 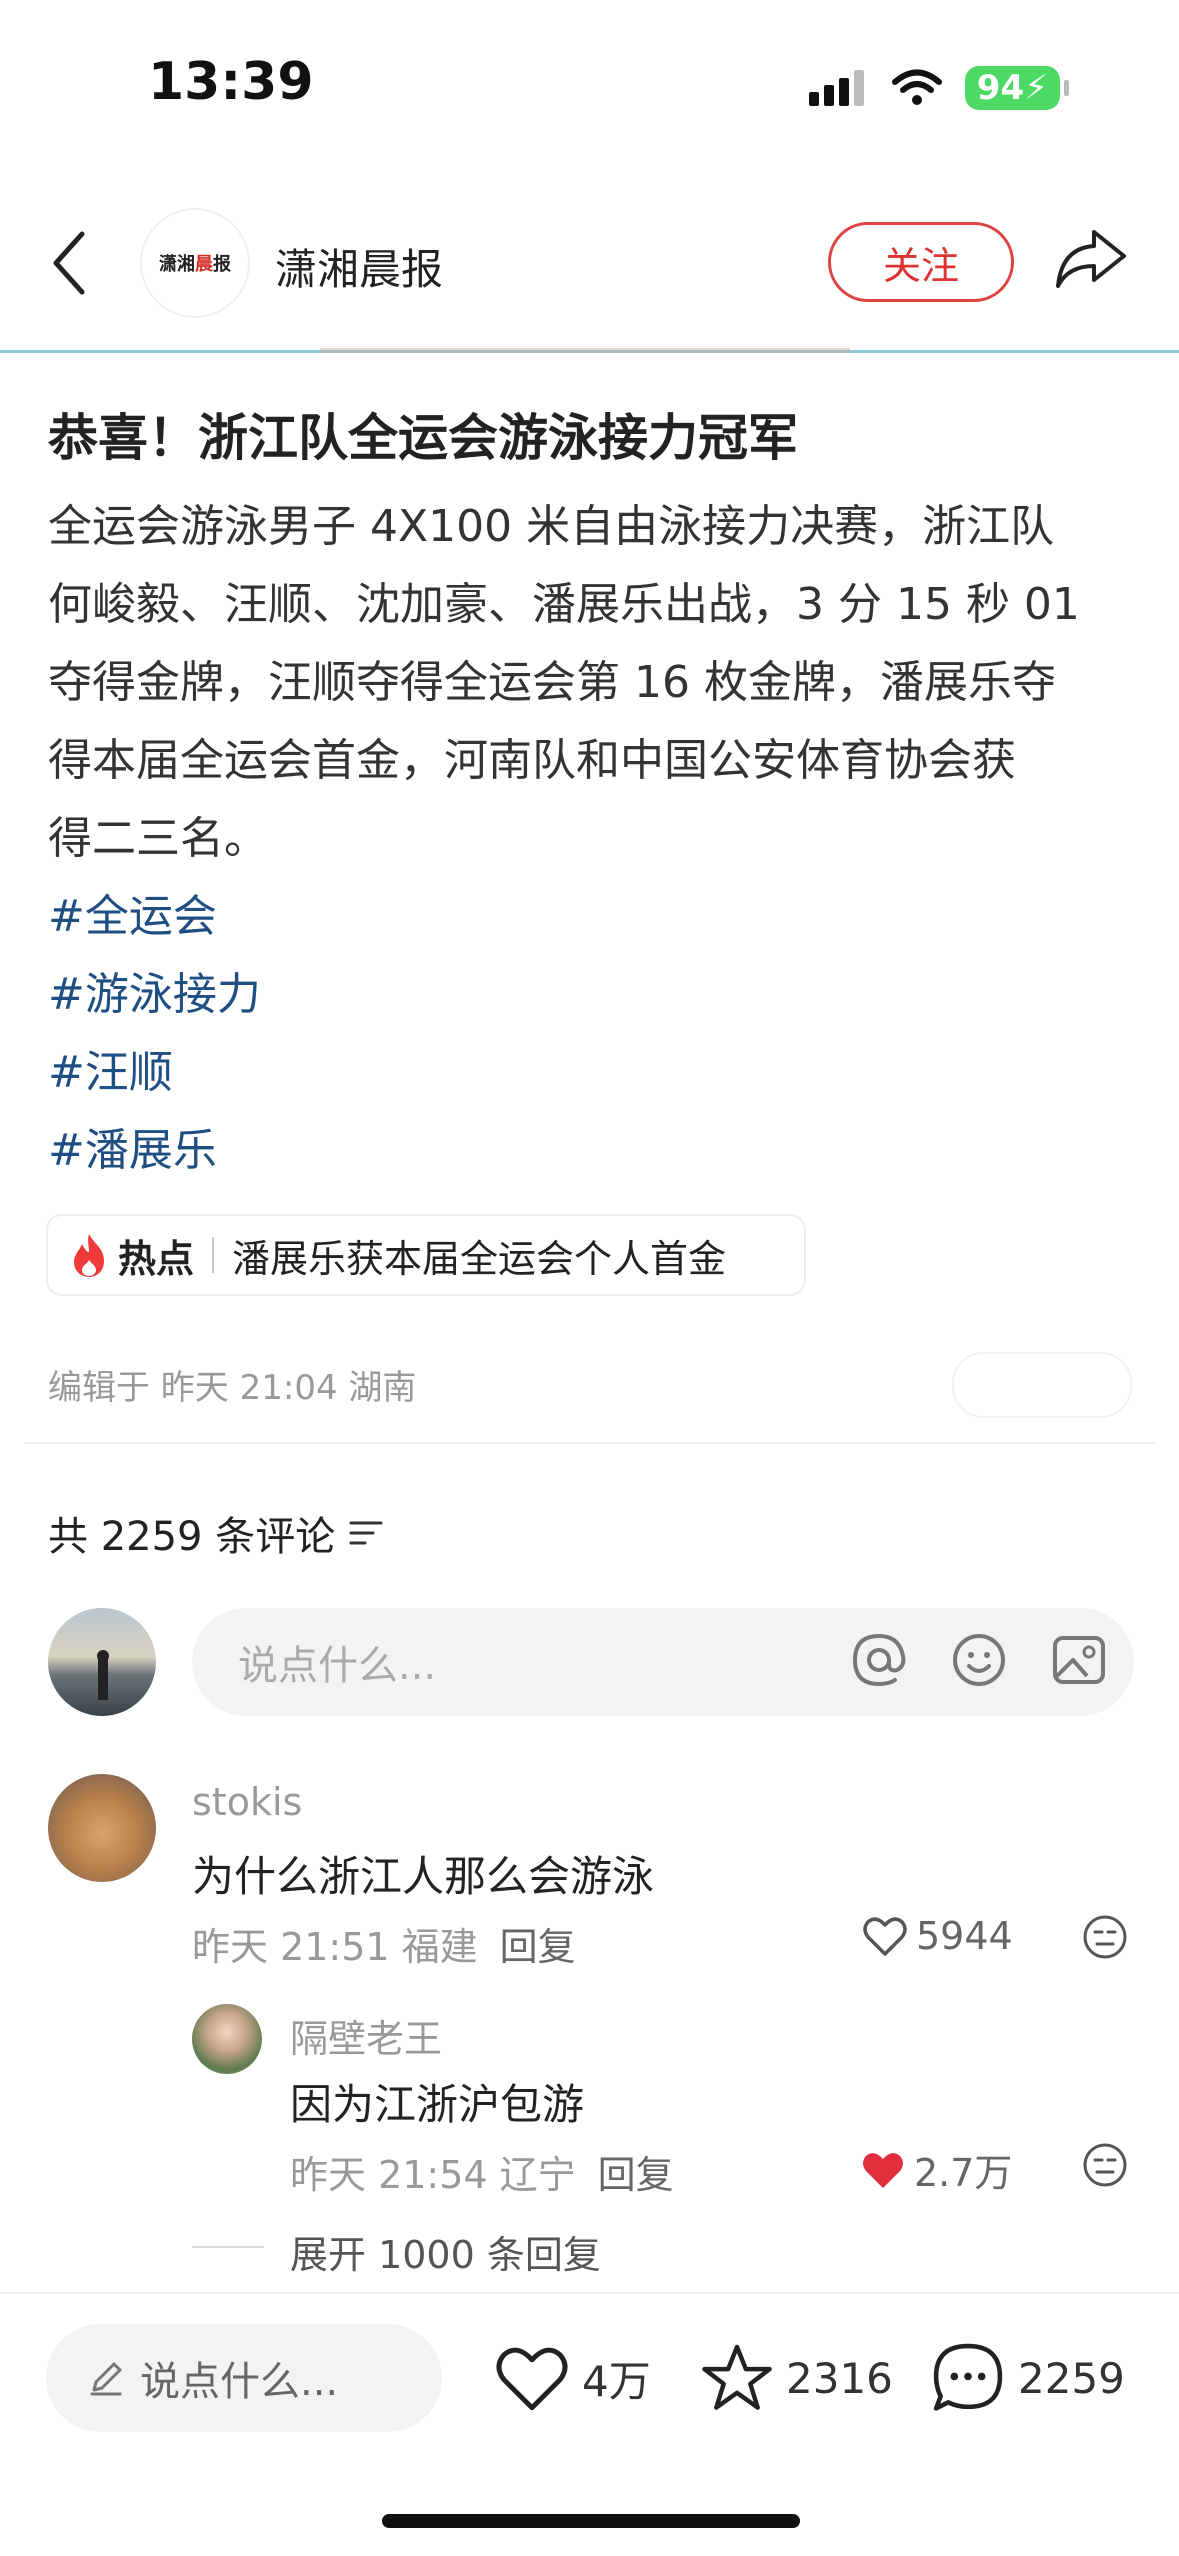 I want to click on input-tools, so click(x=979, y=1660).